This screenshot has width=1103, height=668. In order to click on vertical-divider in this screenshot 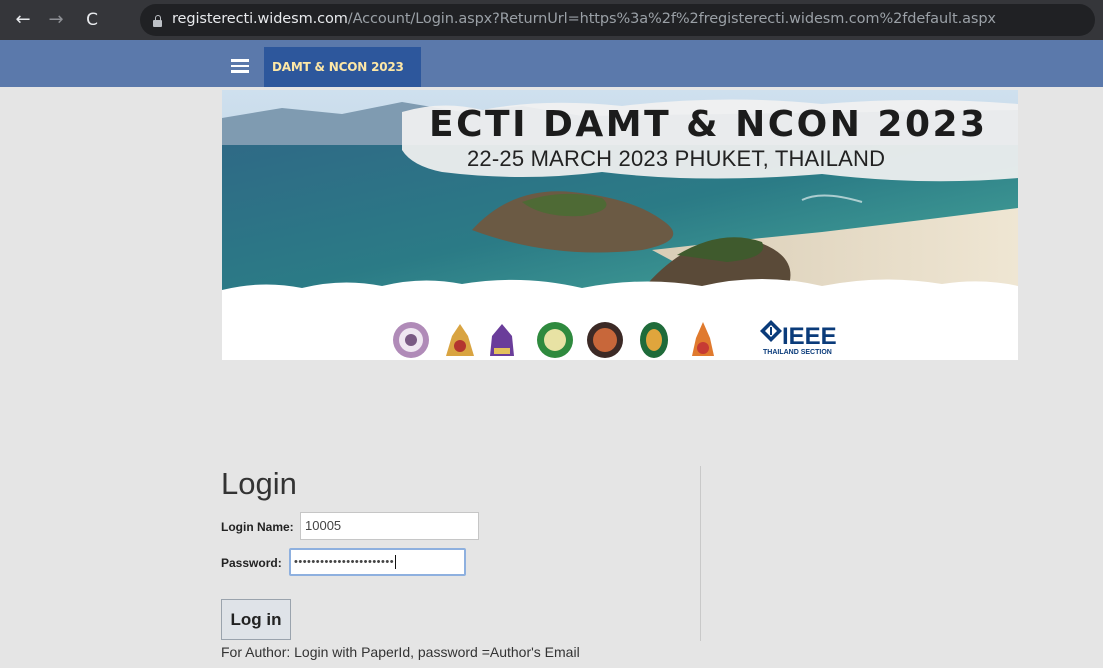, I will do `click(700, 553)`.